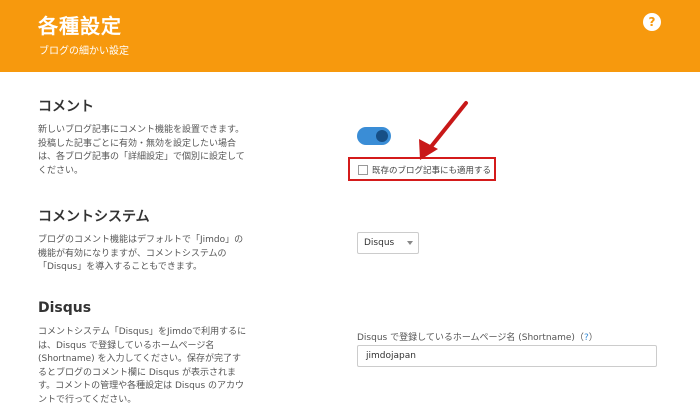 This screenshot has height=418, width=700. What do you see at coordinates (443, 130) in the screenshot?
I see `annotation-arrow-icon` at bounding box center [443, 130].